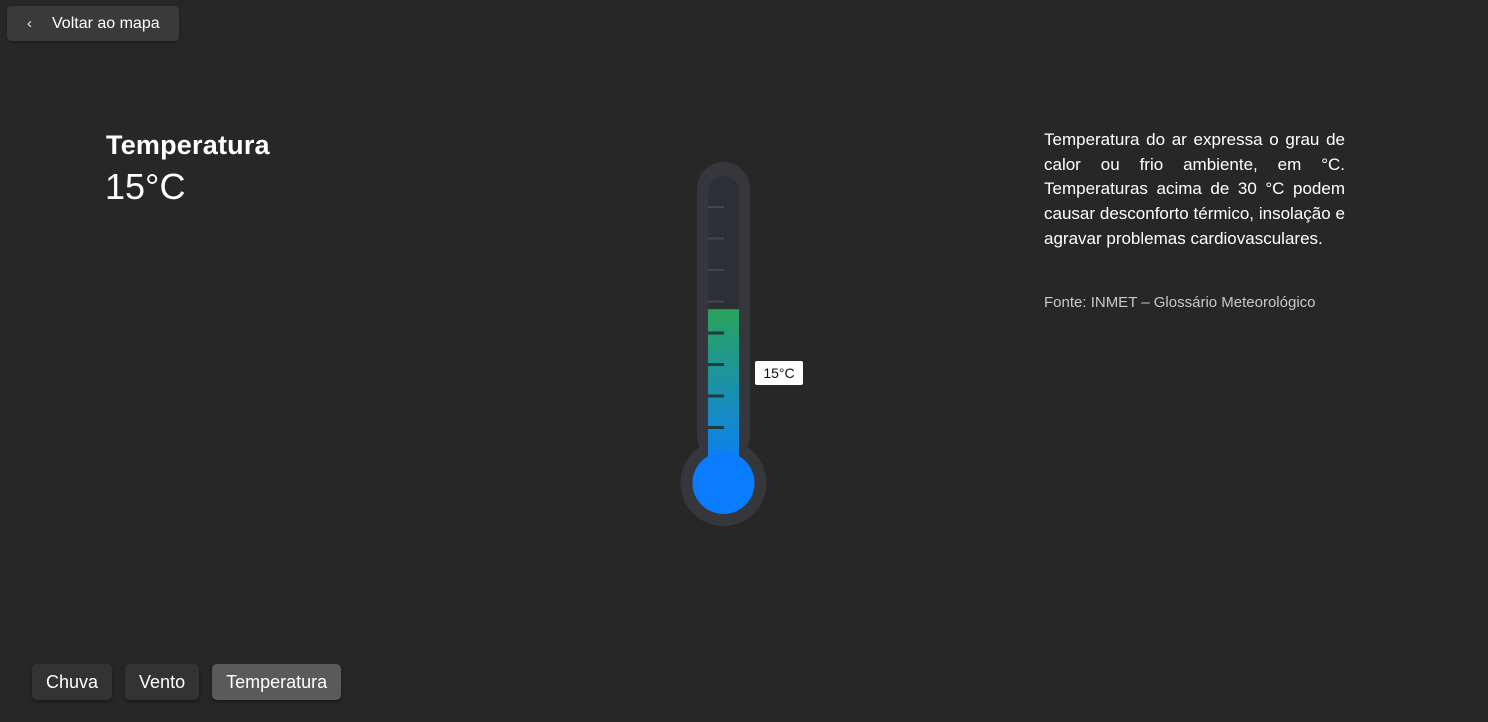  I want to click on back-to-map-button: ‹ Voltar ao mapa, so click(93, 23).